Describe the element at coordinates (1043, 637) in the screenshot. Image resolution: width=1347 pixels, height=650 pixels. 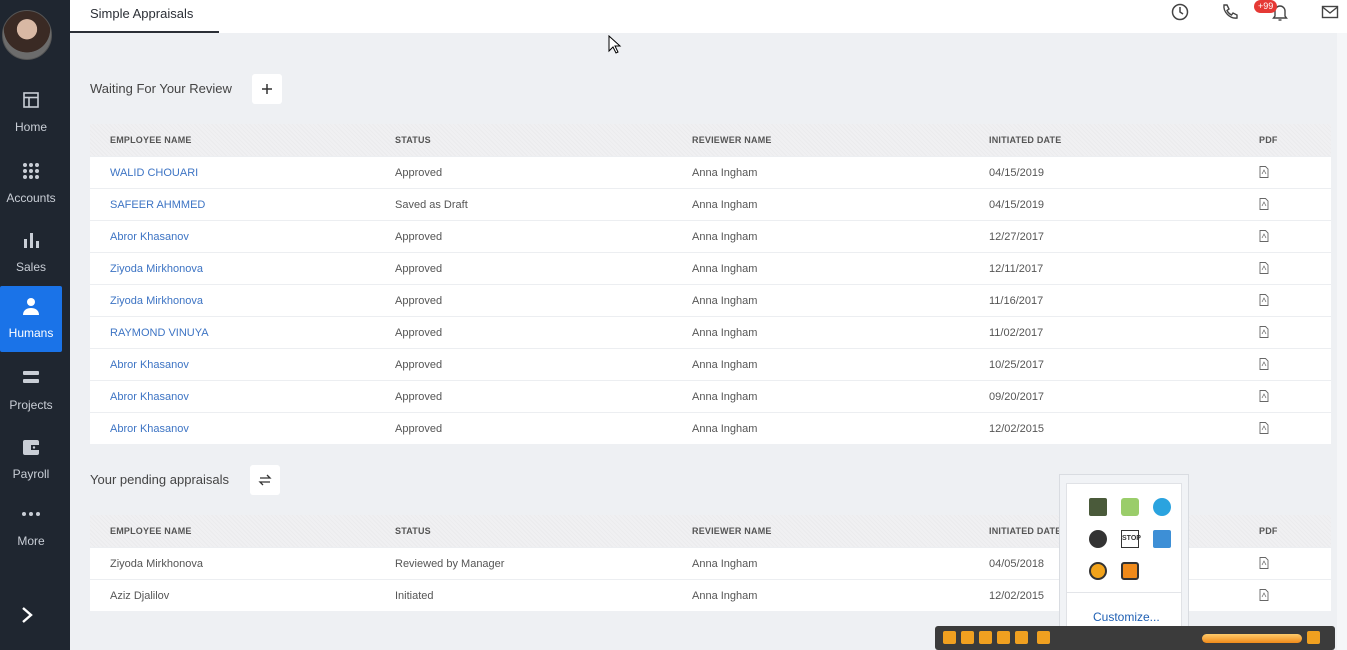
I see `repeat-button` at that location.